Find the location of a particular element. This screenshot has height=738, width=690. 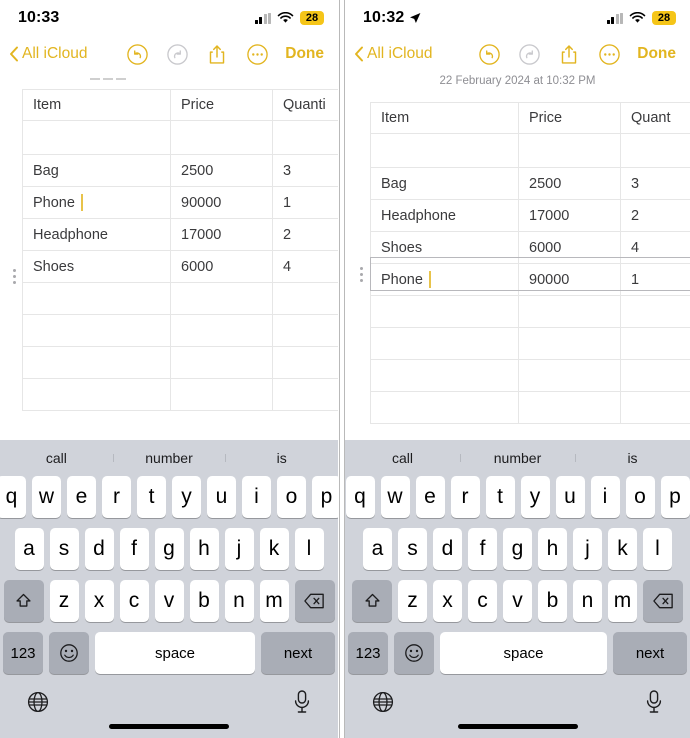

key-r: r is located at coordinates (465, 497).